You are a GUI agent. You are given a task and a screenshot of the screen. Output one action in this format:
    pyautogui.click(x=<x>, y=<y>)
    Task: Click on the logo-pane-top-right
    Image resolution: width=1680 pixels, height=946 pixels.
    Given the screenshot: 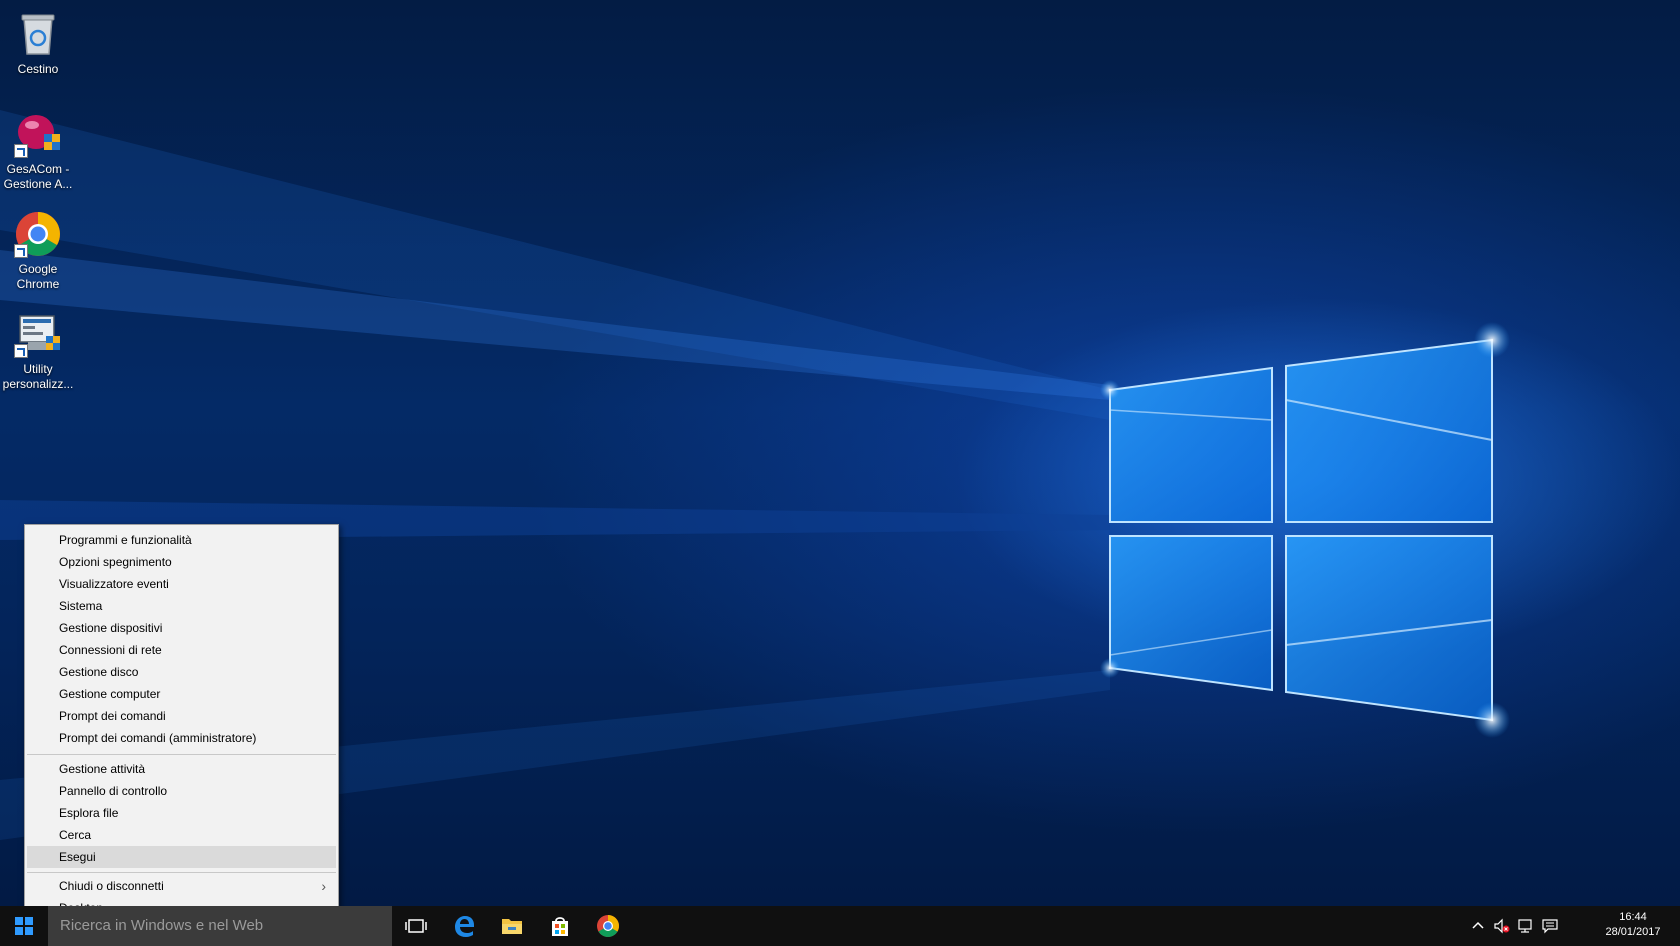 What is the action you would take?
    pyautogui.click(x=1389, y=430)
    